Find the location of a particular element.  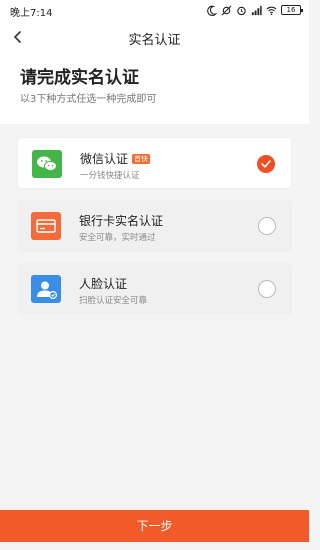

bottom-strip is located at coordinates (154, 546).